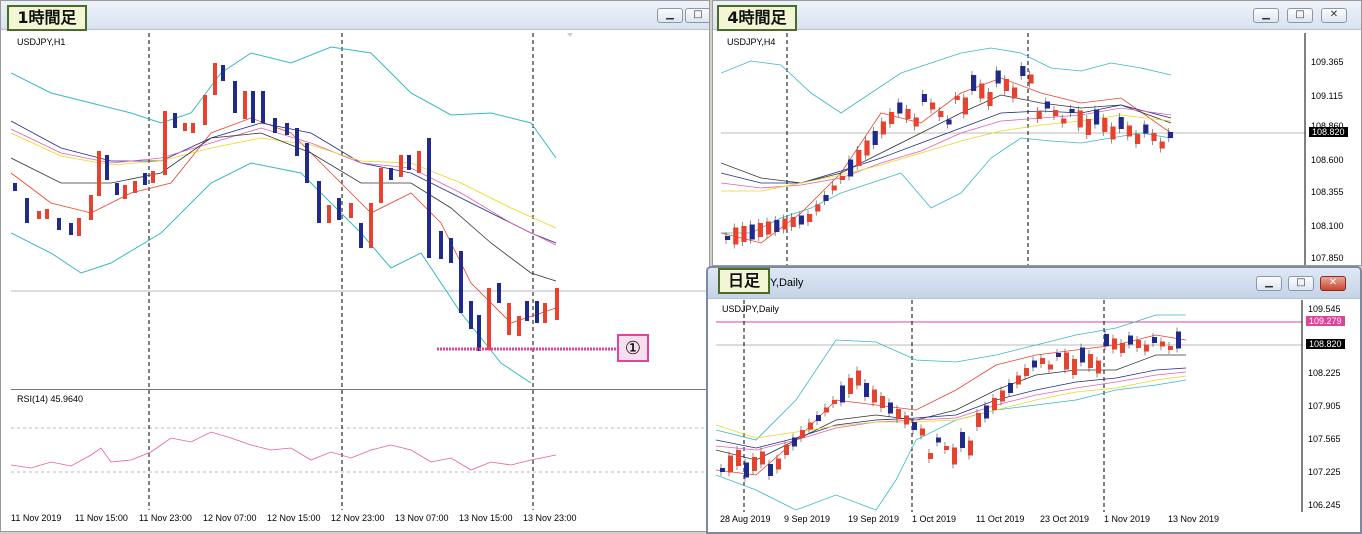 Image resolution: width=1362 pixels, height=534 pixels. I want to click on price-tick: 107.905, so click(1324, 406).